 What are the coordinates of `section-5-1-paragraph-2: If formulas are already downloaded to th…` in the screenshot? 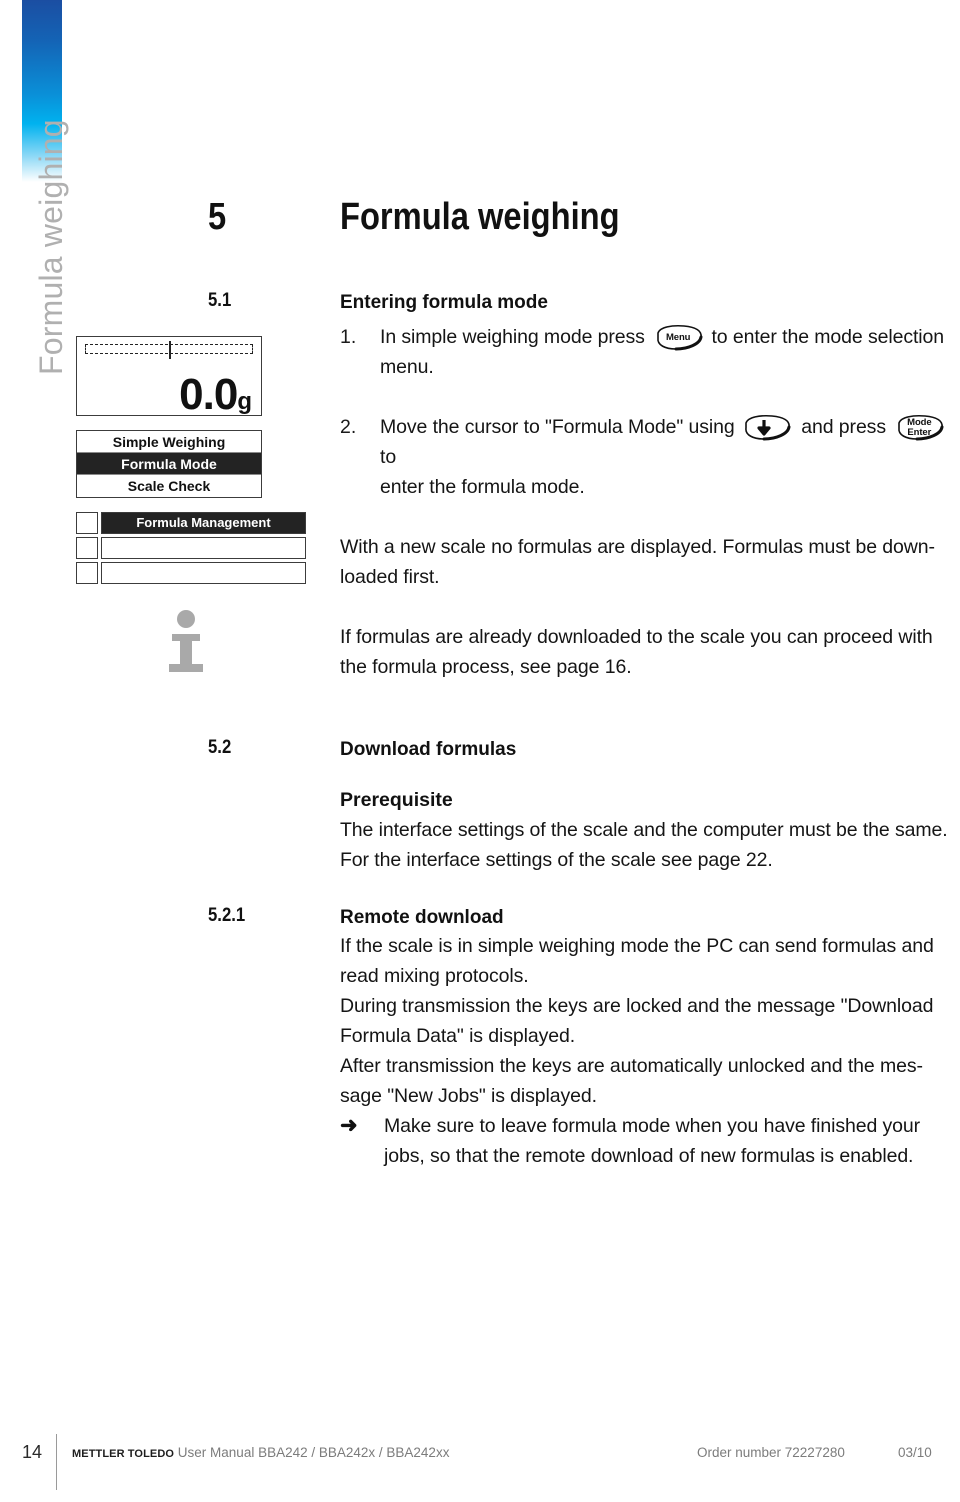 It's located at (650, 652).